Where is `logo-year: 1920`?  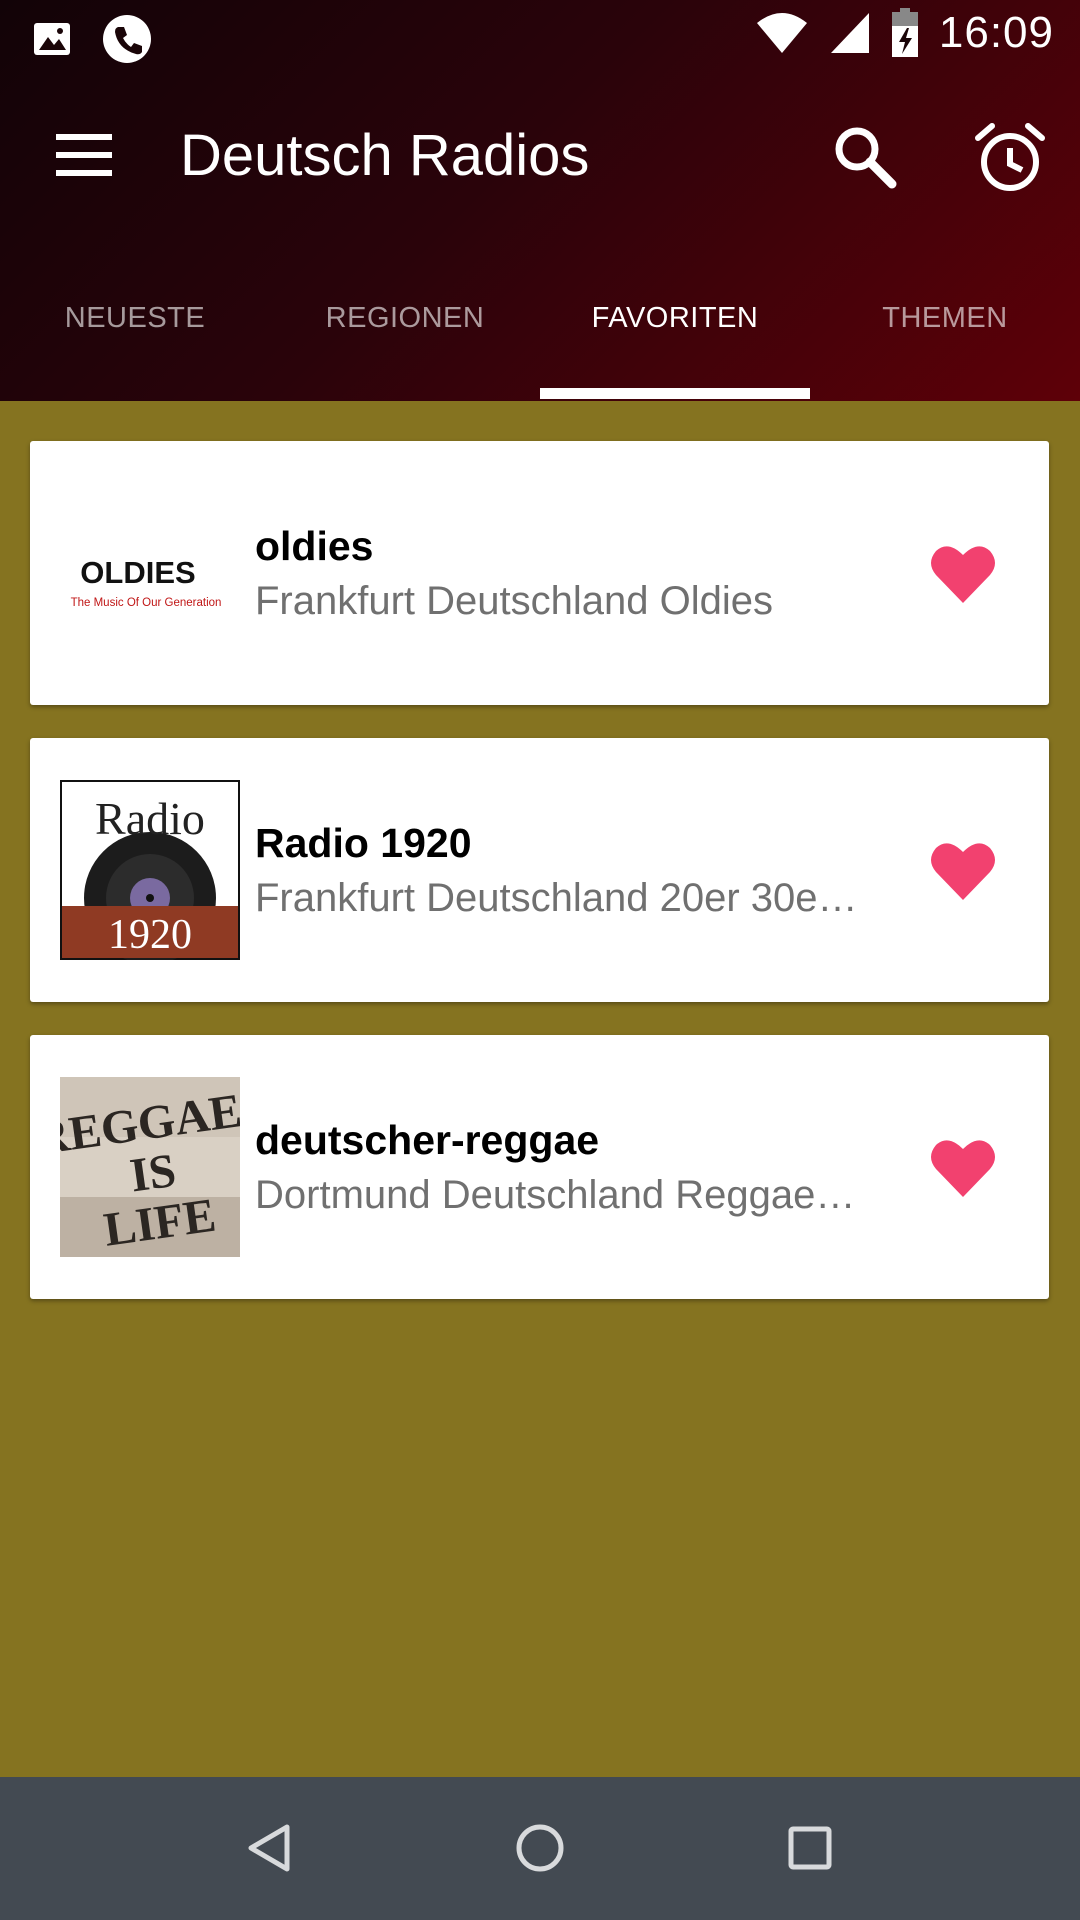 logo-year: 1920 is located at coordinates (150, 935).